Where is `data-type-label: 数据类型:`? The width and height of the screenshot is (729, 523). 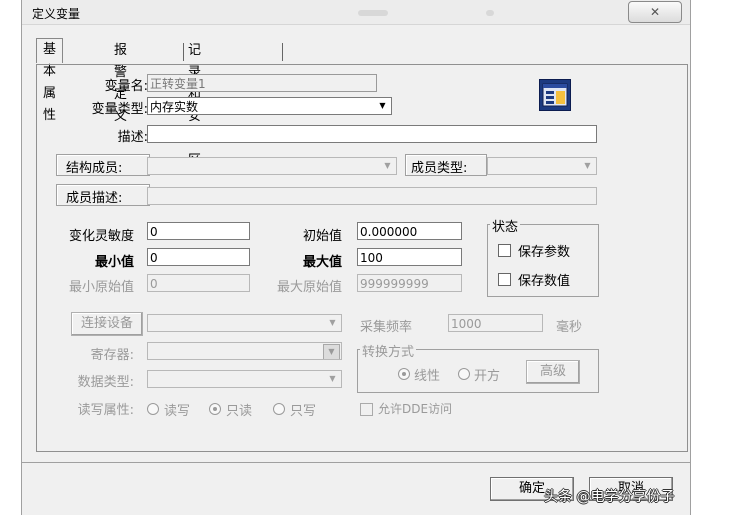 data-type-label: 数据类型: is located at coordinates (105, 382).